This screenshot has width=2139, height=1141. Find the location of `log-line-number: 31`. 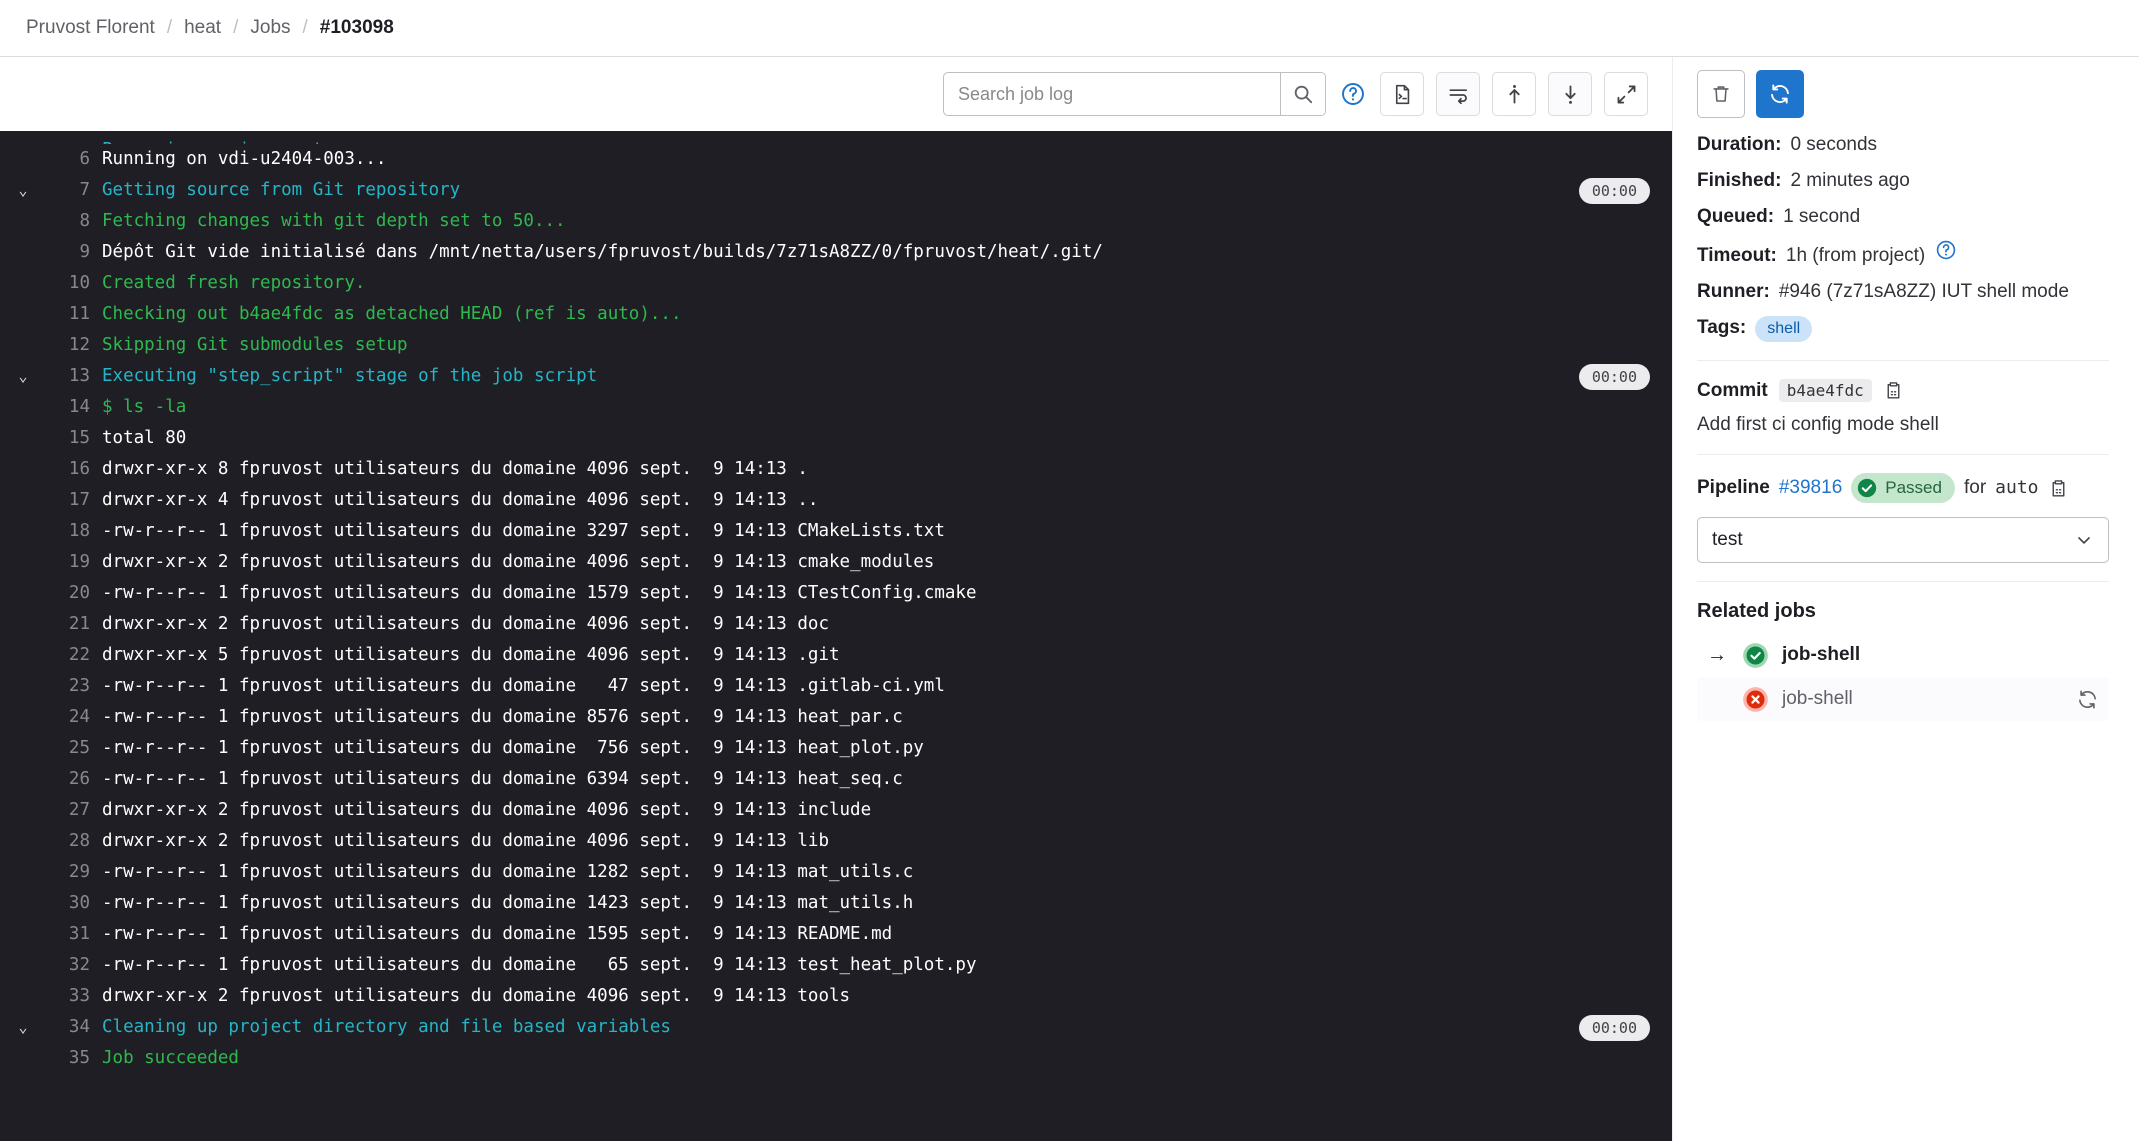

log-line-number: 31 is located at coordinates (74, 934).